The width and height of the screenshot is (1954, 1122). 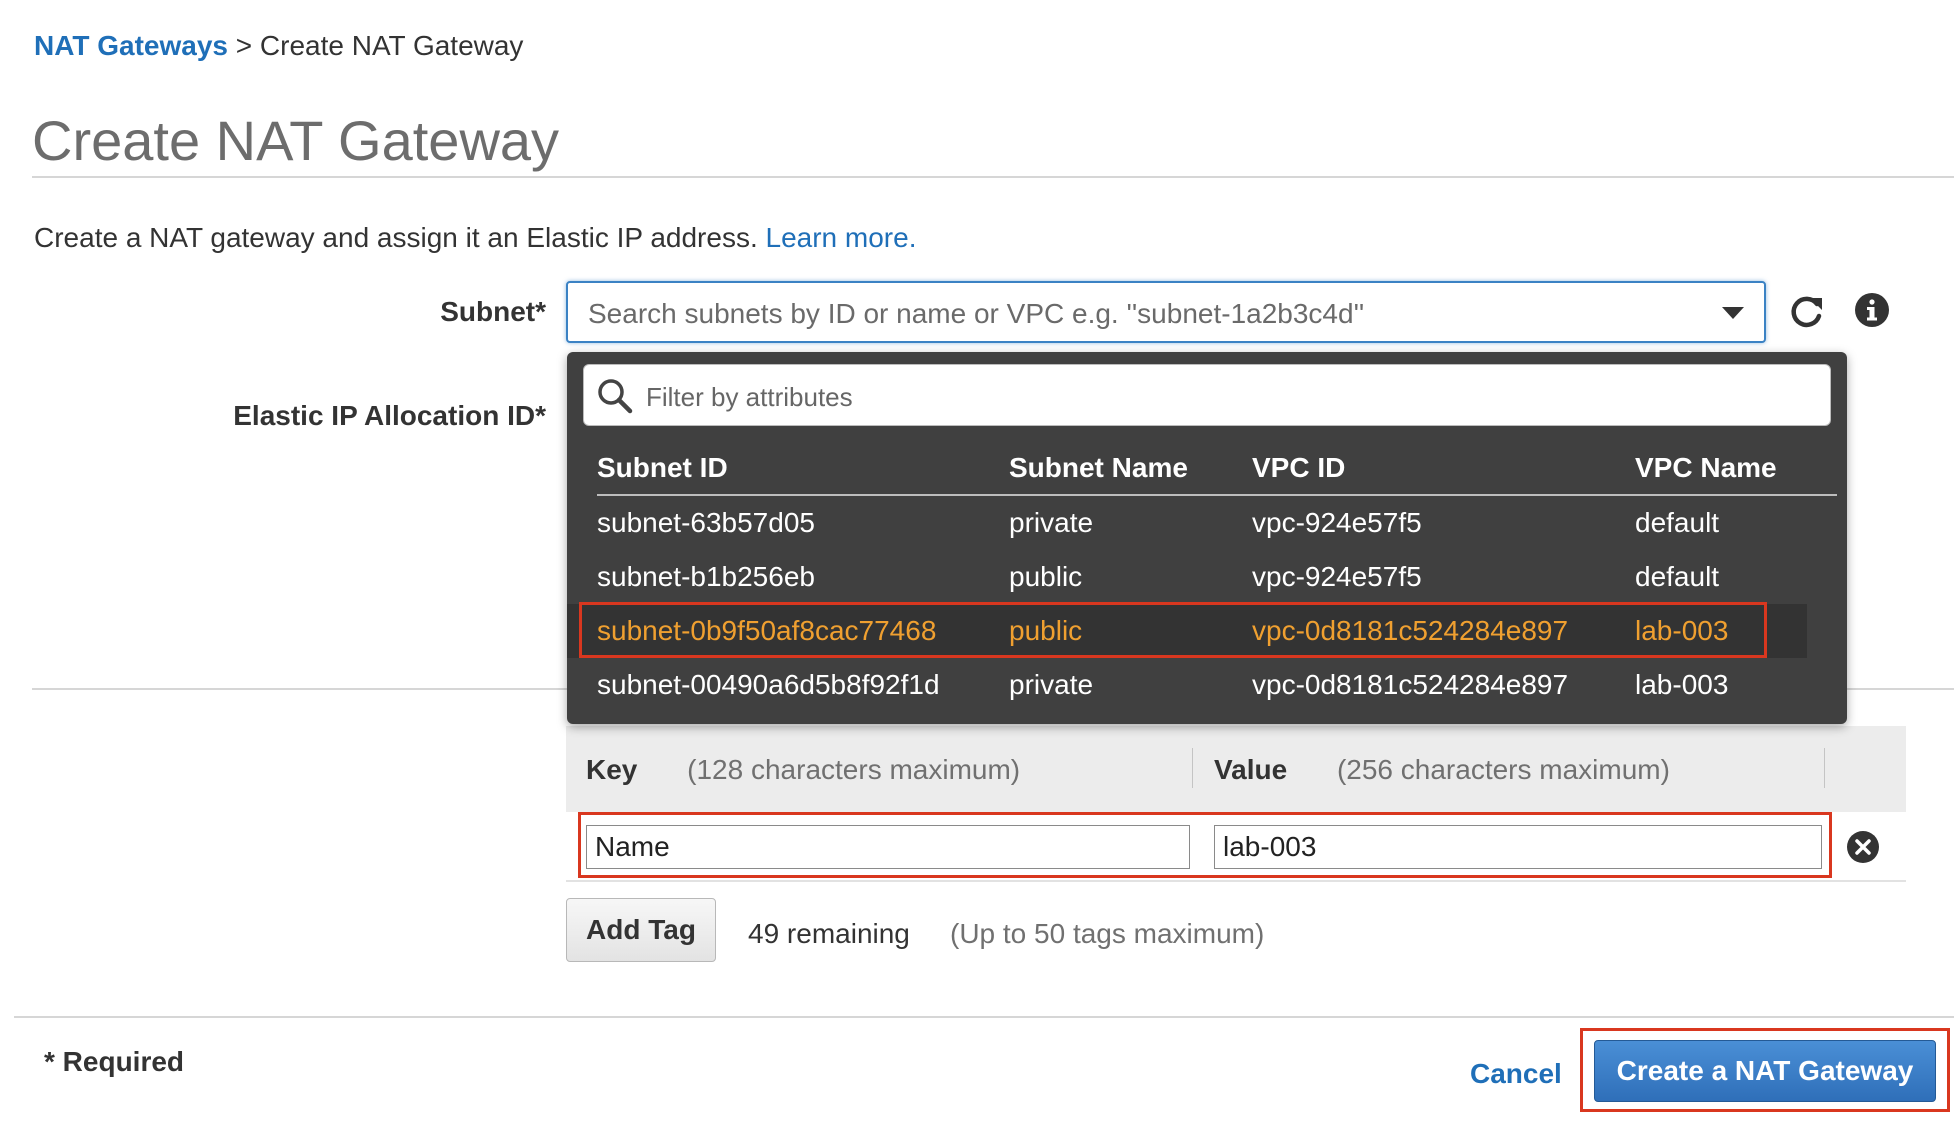 I want to click on key-header-label: Key, so click(x=612, y=769).